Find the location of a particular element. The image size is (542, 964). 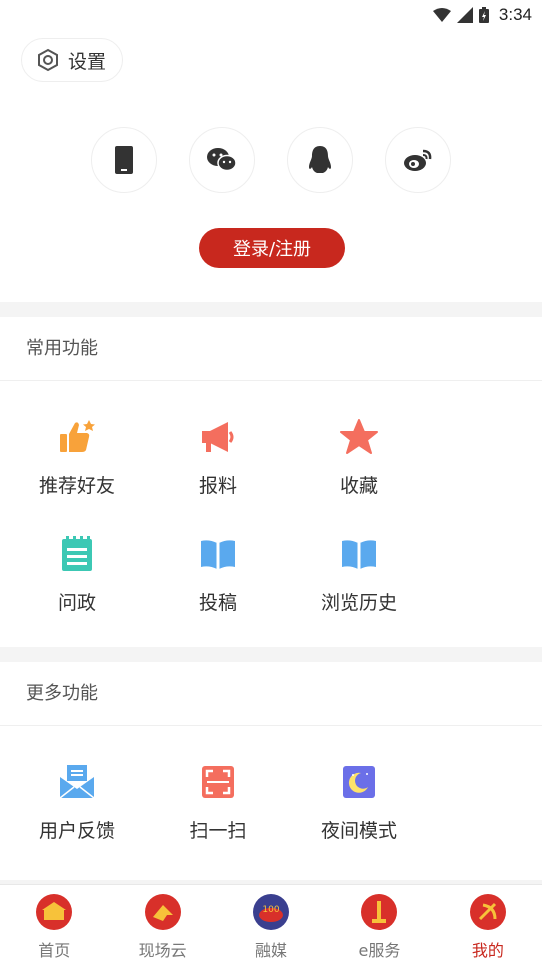

tab-e-service: e服务 is located at coordinates (379, 924).